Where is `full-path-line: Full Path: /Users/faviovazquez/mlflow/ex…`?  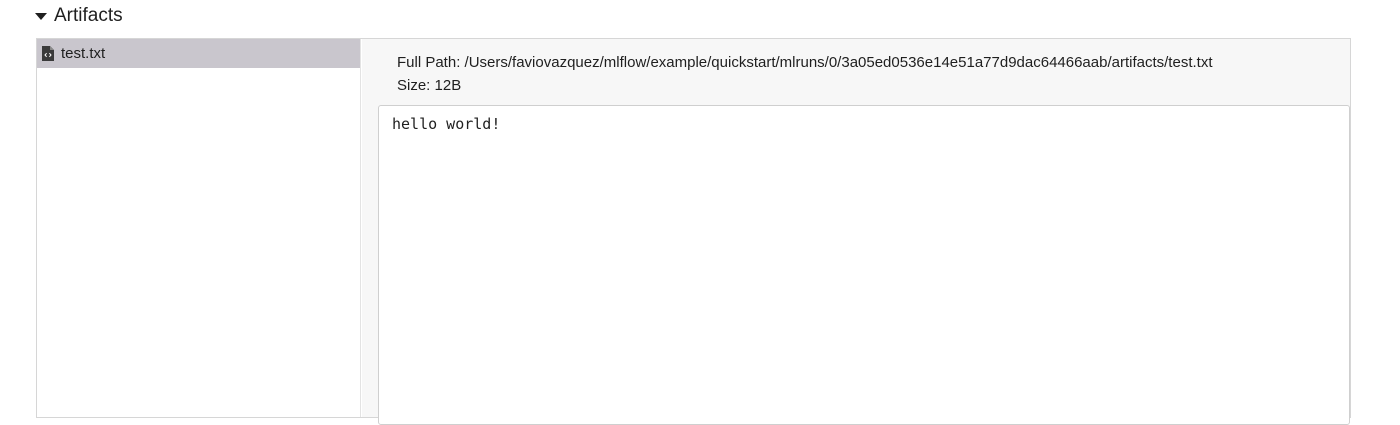 full-path-line: Full Path: /Users/faviovazquez/mlflow/ex… is located at coordinates (805, 62).